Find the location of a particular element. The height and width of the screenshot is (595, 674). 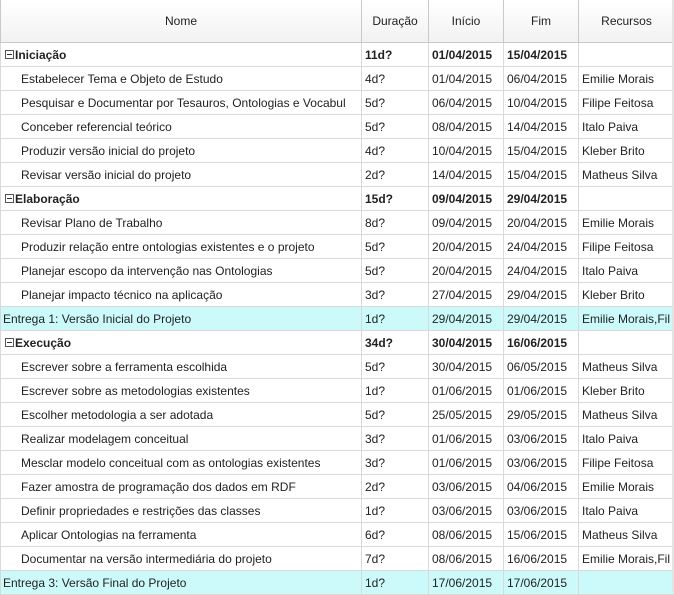

start-date-cell: 17/06/2015 is located at coordinates (466, 583).